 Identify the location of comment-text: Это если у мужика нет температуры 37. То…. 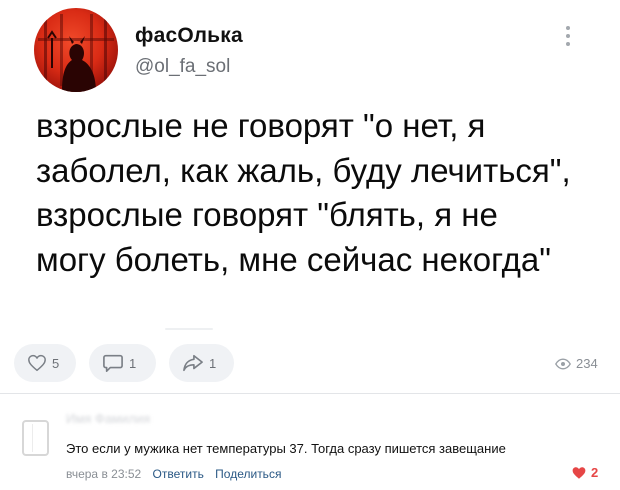
(286, 448).